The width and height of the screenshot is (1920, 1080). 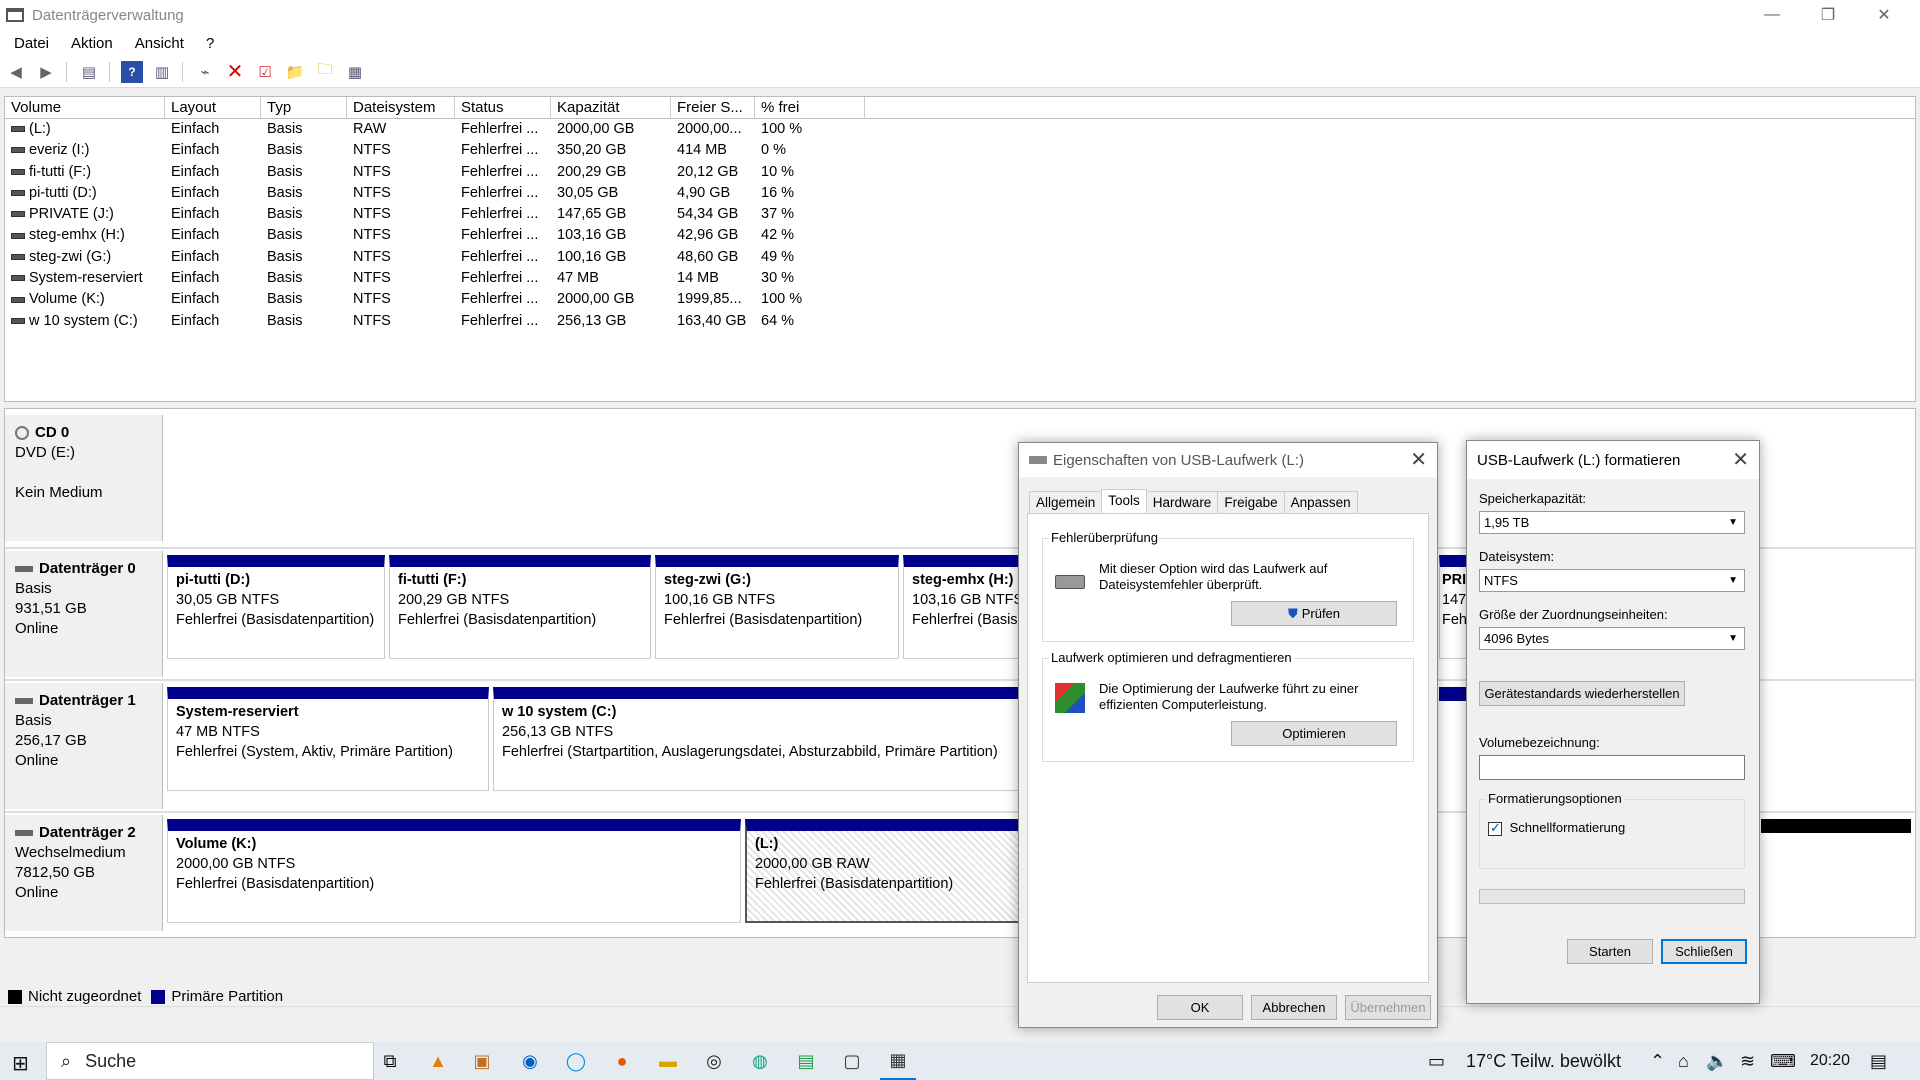 What do you see at coordinates (304, 107) in the screenshot?
I see `column-header-typ: Typ` at bounding box center [304, 107].